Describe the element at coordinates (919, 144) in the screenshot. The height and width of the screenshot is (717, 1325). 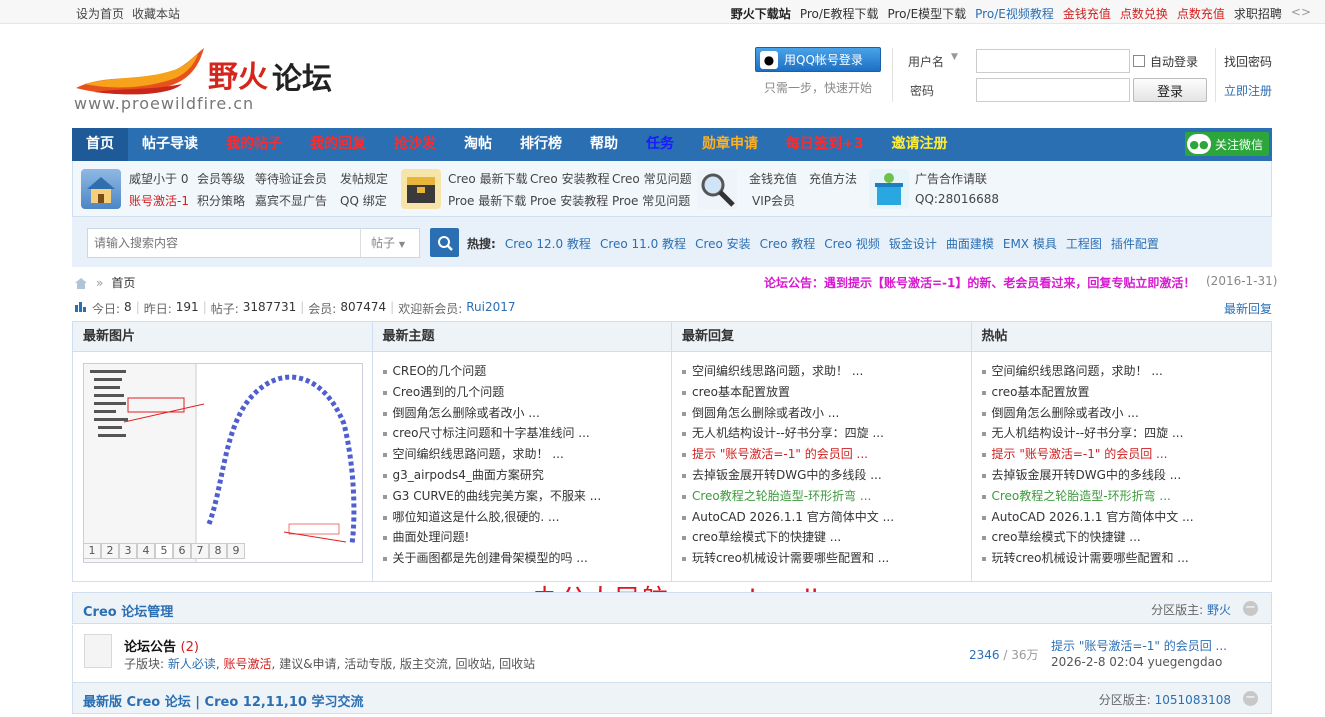
I see `nav-item: 邀请注册` at that location.